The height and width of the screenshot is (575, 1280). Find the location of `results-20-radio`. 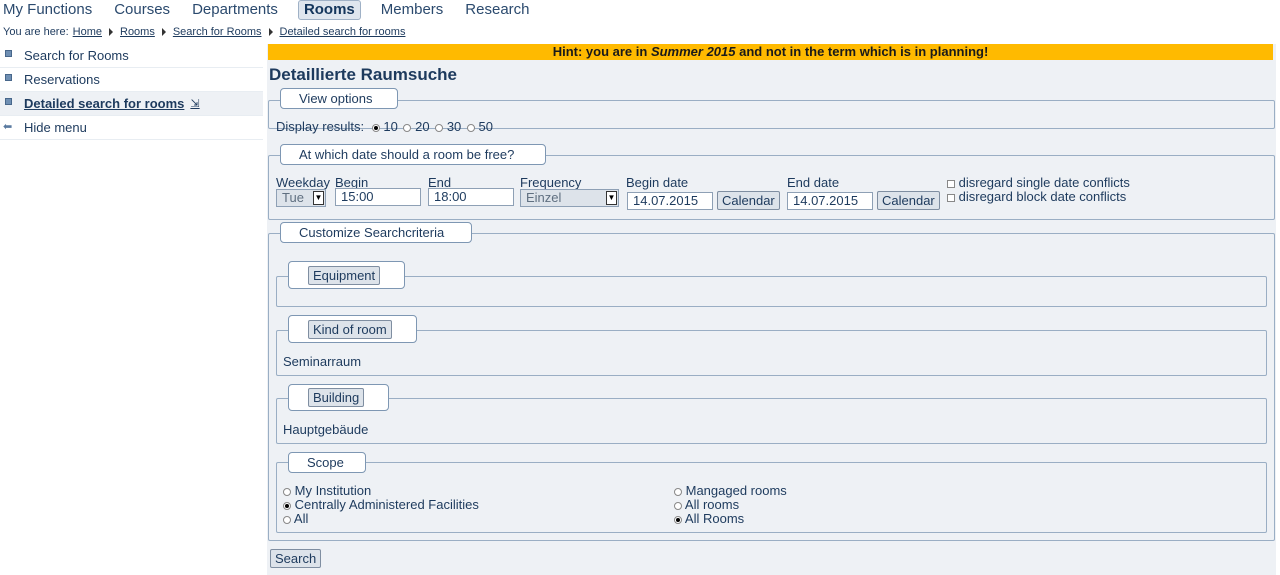

results-20-radio is located at coordinates (407, 127).